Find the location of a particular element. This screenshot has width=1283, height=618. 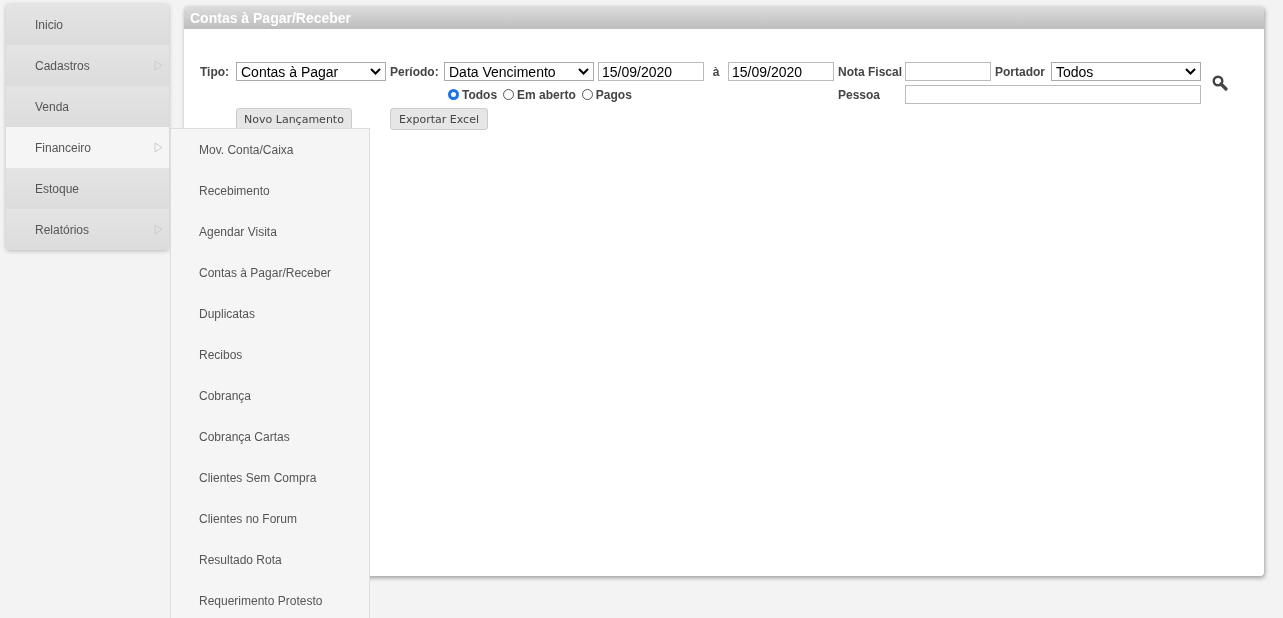

submenu-item: Recibos is located at coordinates (270, 354).